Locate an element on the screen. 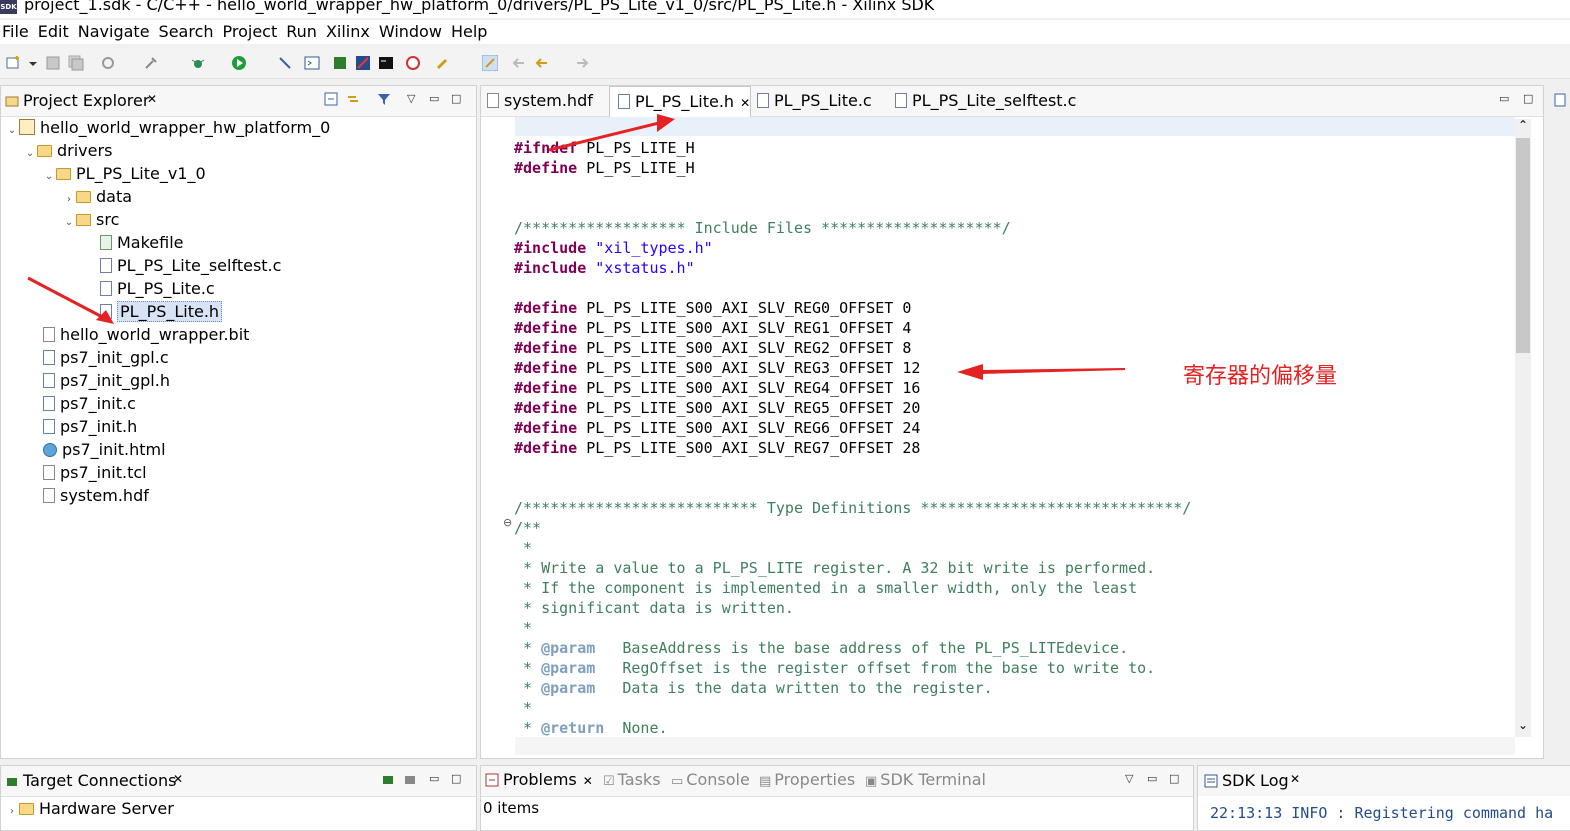  tree-item-makefile: Makefile is located at coordinates (142, 243).